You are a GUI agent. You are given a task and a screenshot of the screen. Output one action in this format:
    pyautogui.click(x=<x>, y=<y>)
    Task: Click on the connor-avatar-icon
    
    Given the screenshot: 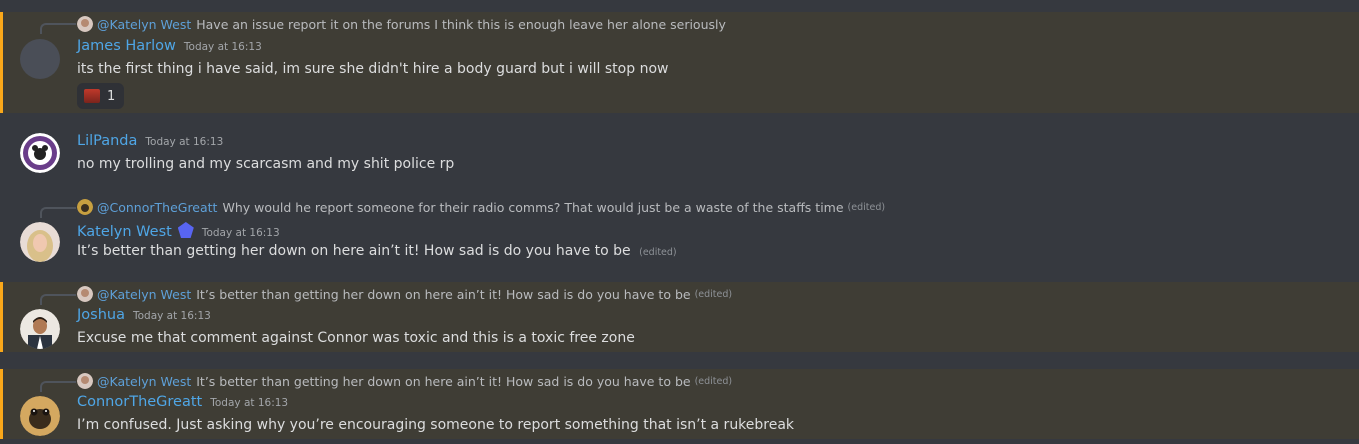 What is the action you would take?
    pyautogui.click(x=85, y=207)
    